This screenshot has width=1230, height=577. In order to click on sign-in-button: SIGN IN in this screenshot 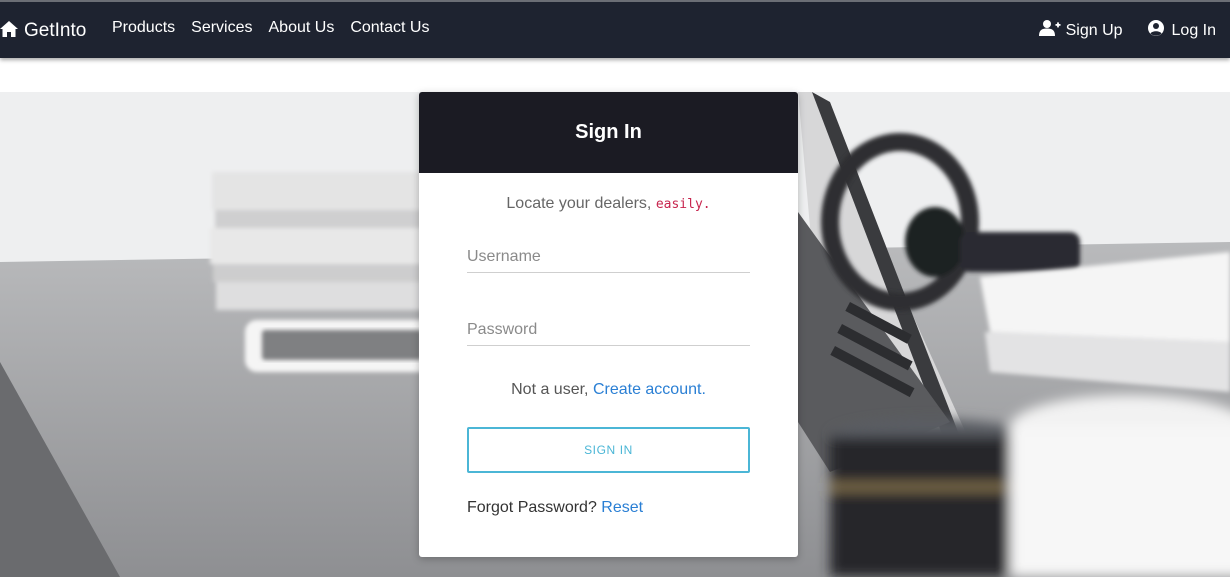, I will do `click(608, 450)`.